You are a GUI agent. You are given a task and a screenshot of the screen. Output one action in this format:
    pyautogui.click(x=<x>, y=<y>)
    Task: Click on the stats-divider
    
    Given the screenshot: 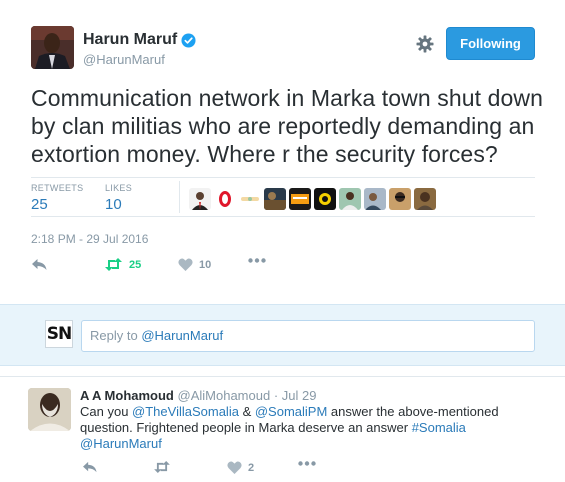 What is the action you would take?
    pyautogui.click(x=179, y=197)
    